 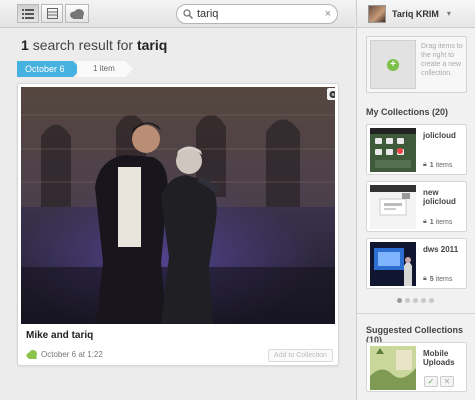 I want to click on sidebar-divider, so click(x=416, y=313).